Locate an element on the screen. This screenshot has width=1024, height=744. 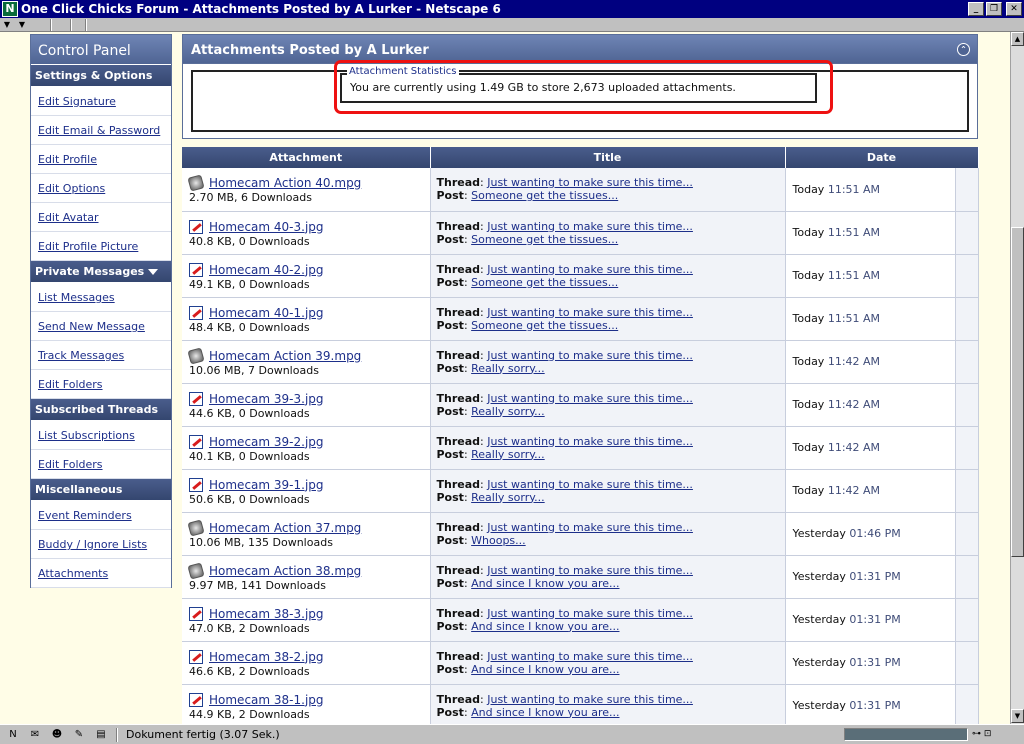
control-panel-link: Track Messages is located at coordinates (81, 355).